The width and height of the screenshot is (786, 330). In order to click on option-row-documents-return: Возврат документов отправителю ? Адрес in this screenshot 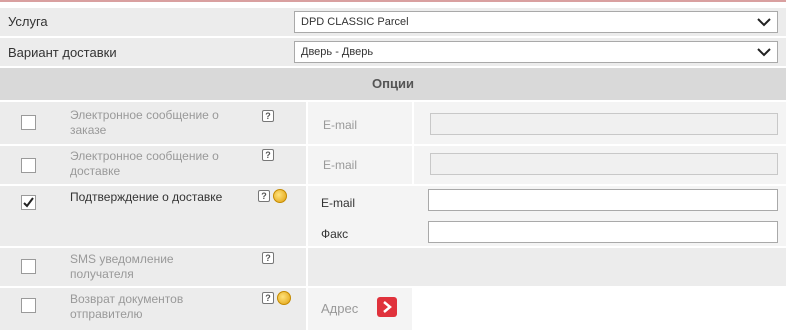, I will do `click(393, 309)`.